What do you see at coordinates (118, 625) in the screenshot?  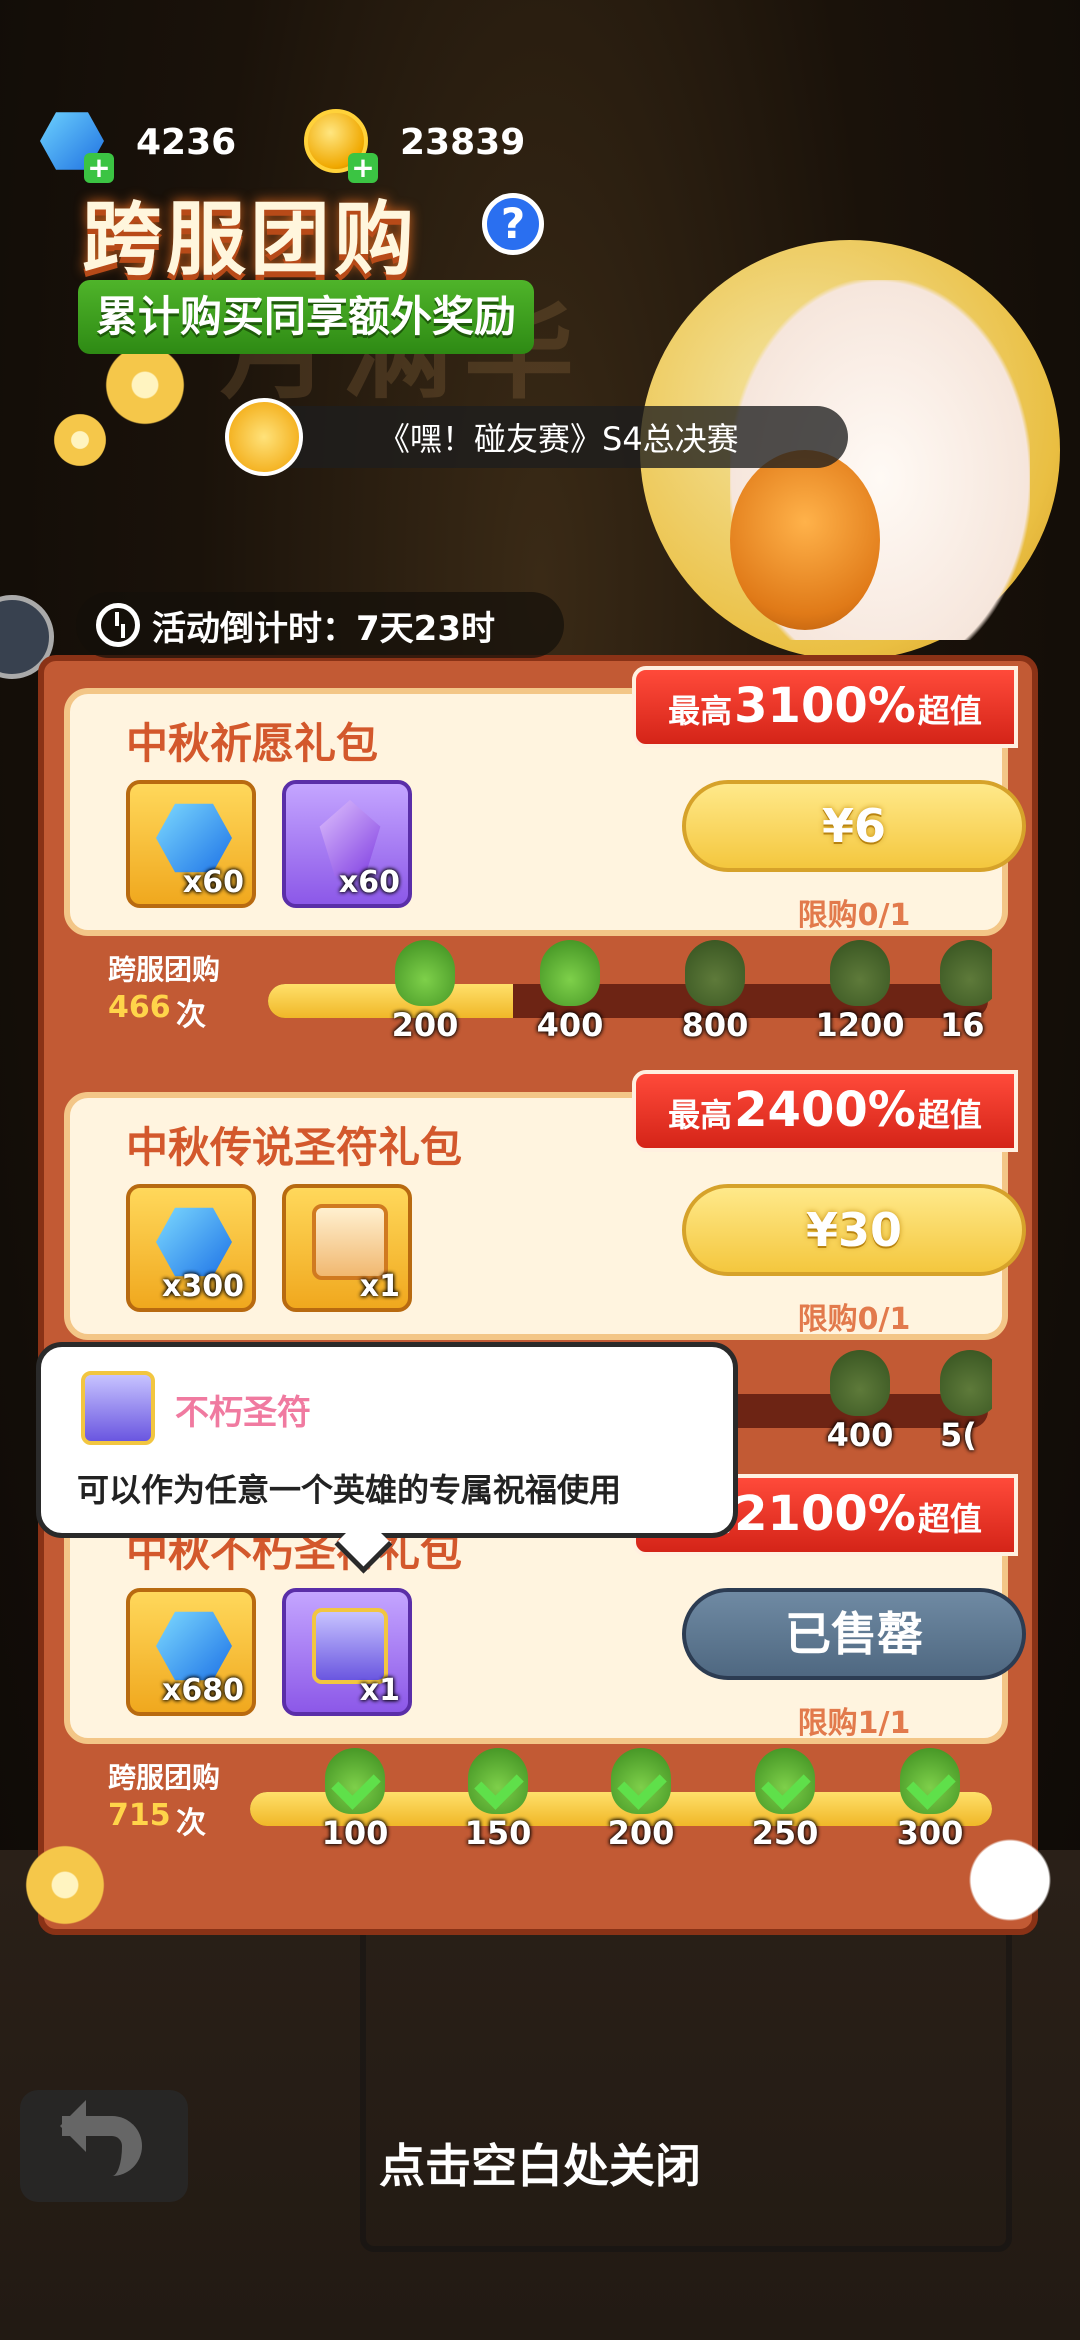 I see `clock-icon` at bounding box center [118, 625].